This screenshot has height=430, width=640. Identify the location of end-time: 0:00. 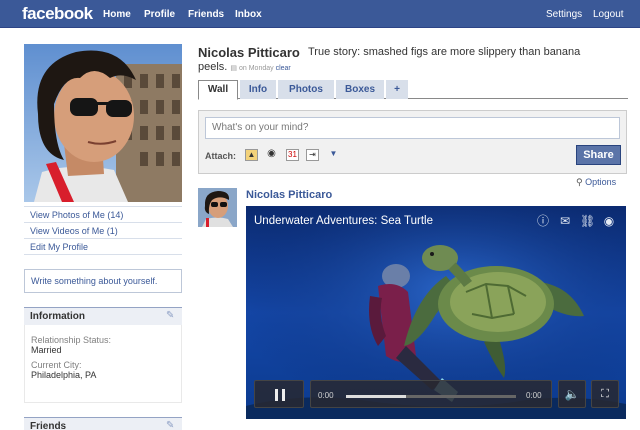
(534, 395).